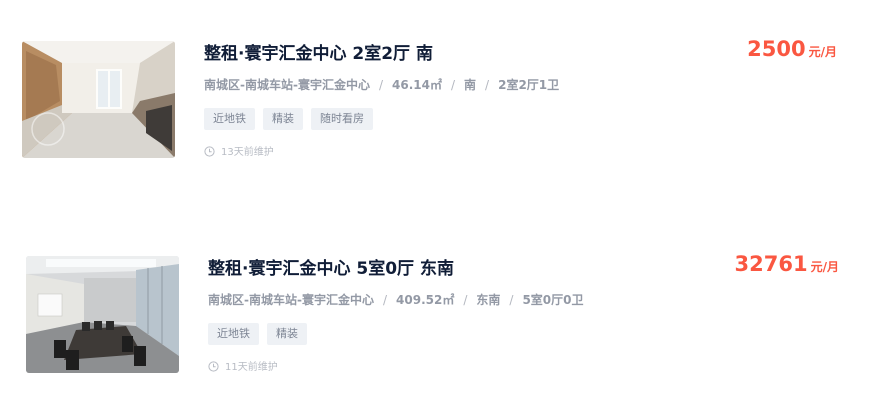  What do you see at coordinates (251, 367) in the screenshot?
I see `maintenance-text: 11天前维护` at bounding box center [251, 367].